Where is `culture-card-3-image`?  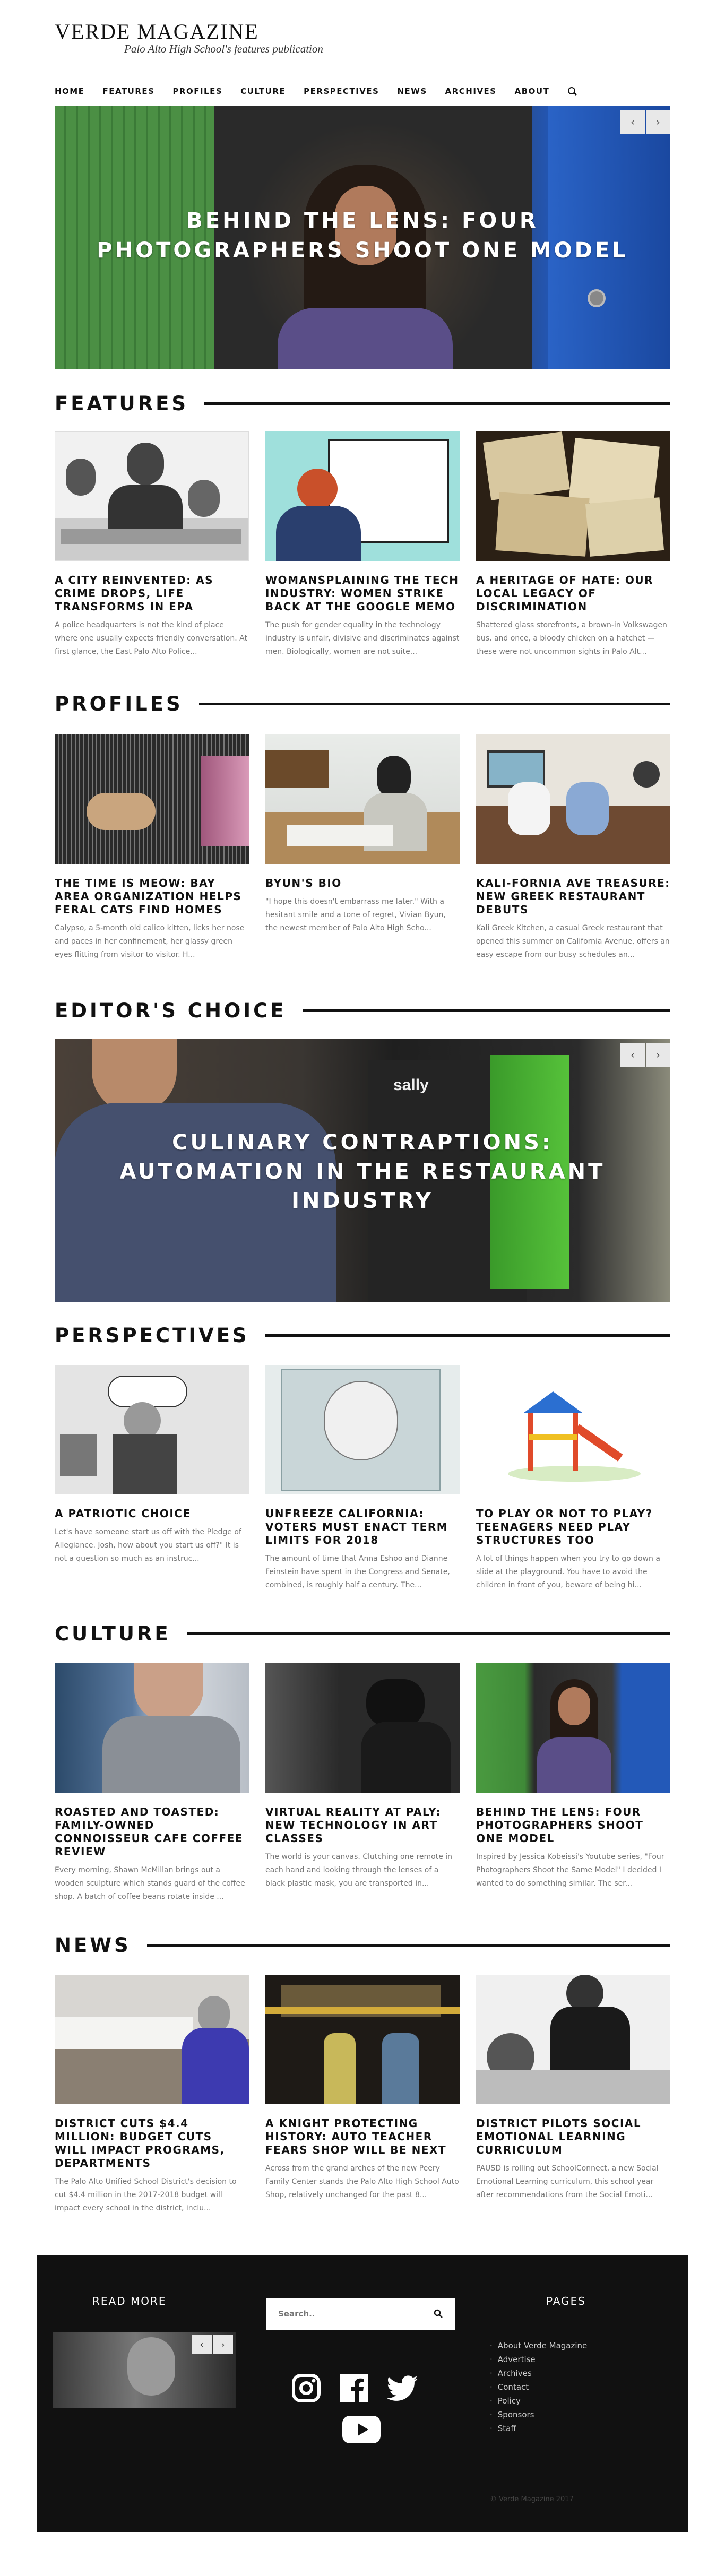 culture-card-3-image is located at coordinates (573, 1728).